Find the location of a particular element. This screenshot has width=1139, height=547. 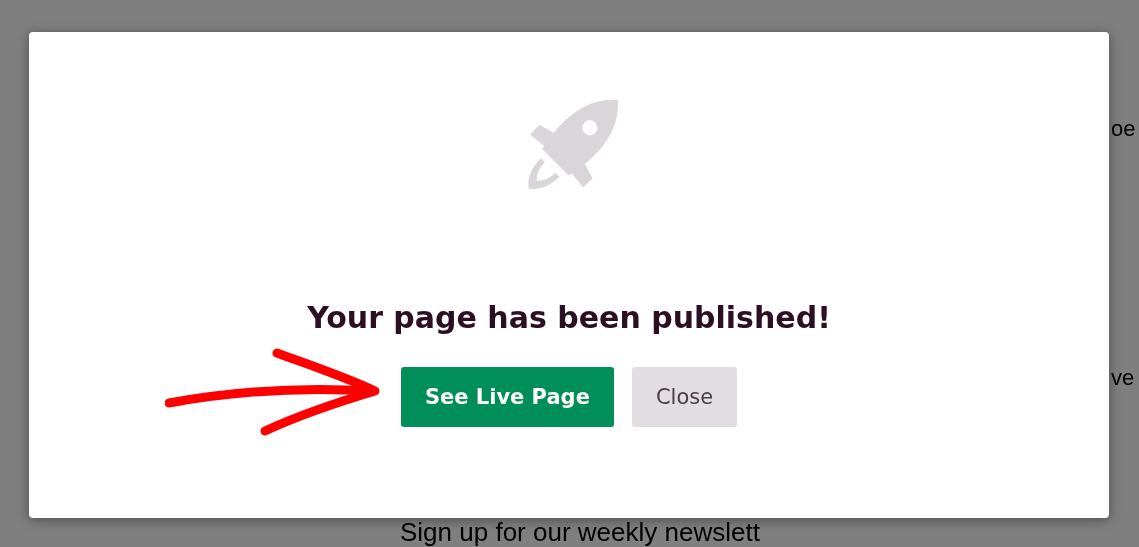

page-heading: Sign up for our weekly newslett is located at coordinates (580, 532).